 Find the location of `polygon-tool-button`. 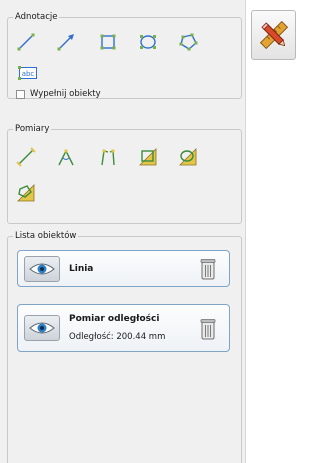

polygon-tool-button is located at coordinates (188, 42).